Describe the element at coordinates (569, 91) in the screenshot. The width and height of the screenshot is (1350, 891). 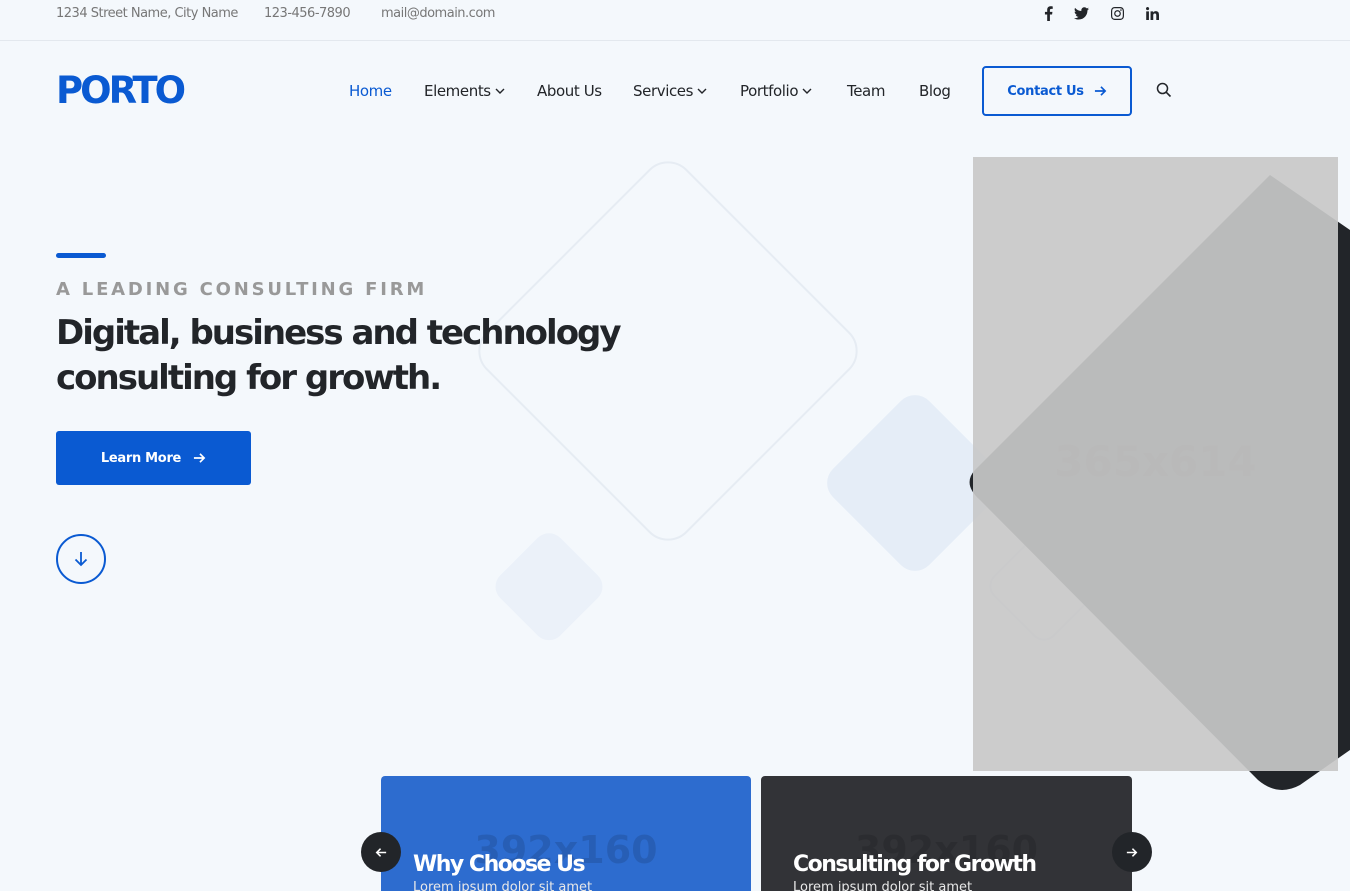
I see `nav-about-us: About Us` at that location.